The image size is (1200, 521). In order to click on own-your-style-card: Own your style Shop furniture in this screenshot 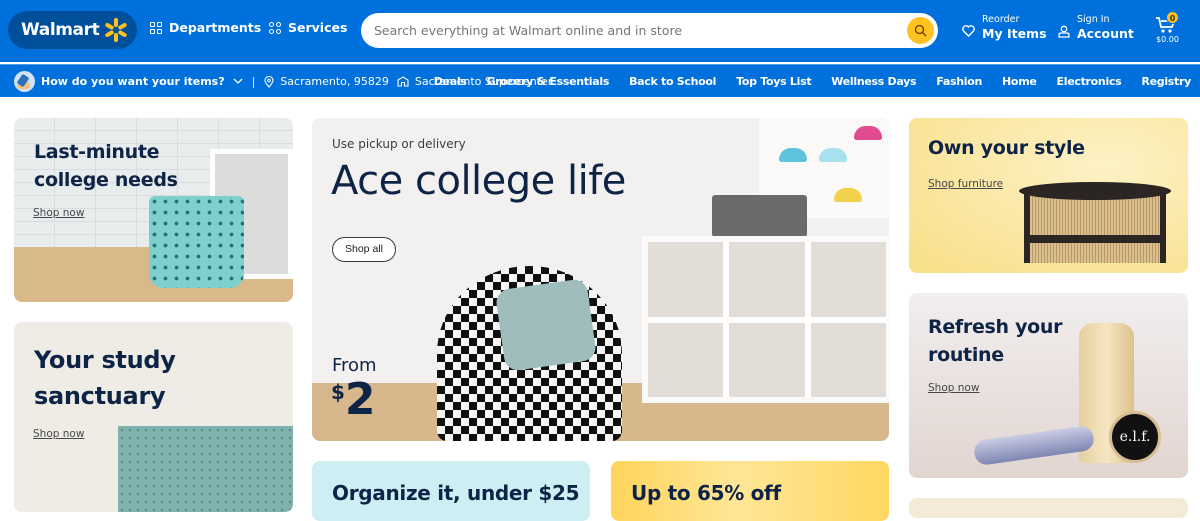, I will do `click(1048, 195)`.